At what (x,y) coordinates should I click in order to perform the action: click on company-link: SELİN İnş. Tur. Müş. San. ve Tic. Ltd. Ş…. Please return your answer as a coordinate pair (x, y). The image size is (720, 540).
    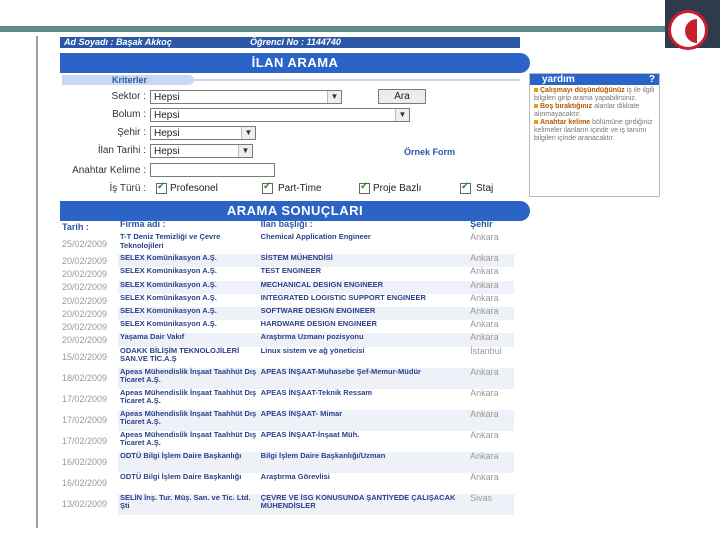
    Looking at the image, I should click on (188, 504).